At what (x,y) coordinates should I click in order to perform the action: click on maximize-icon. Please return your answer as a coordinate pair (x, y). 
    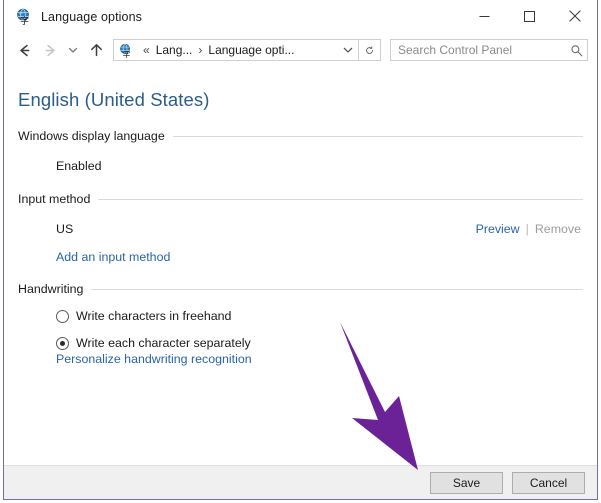
    Looking at the image, I should click on (529, 16).